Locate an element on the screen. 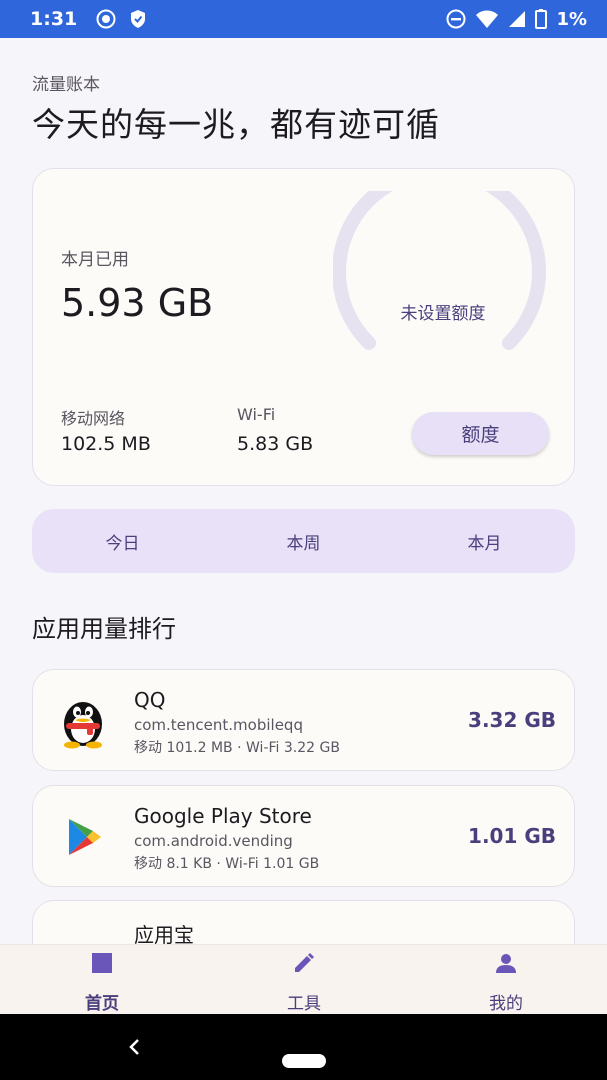  person-icon is located at coordinates (506, 963).